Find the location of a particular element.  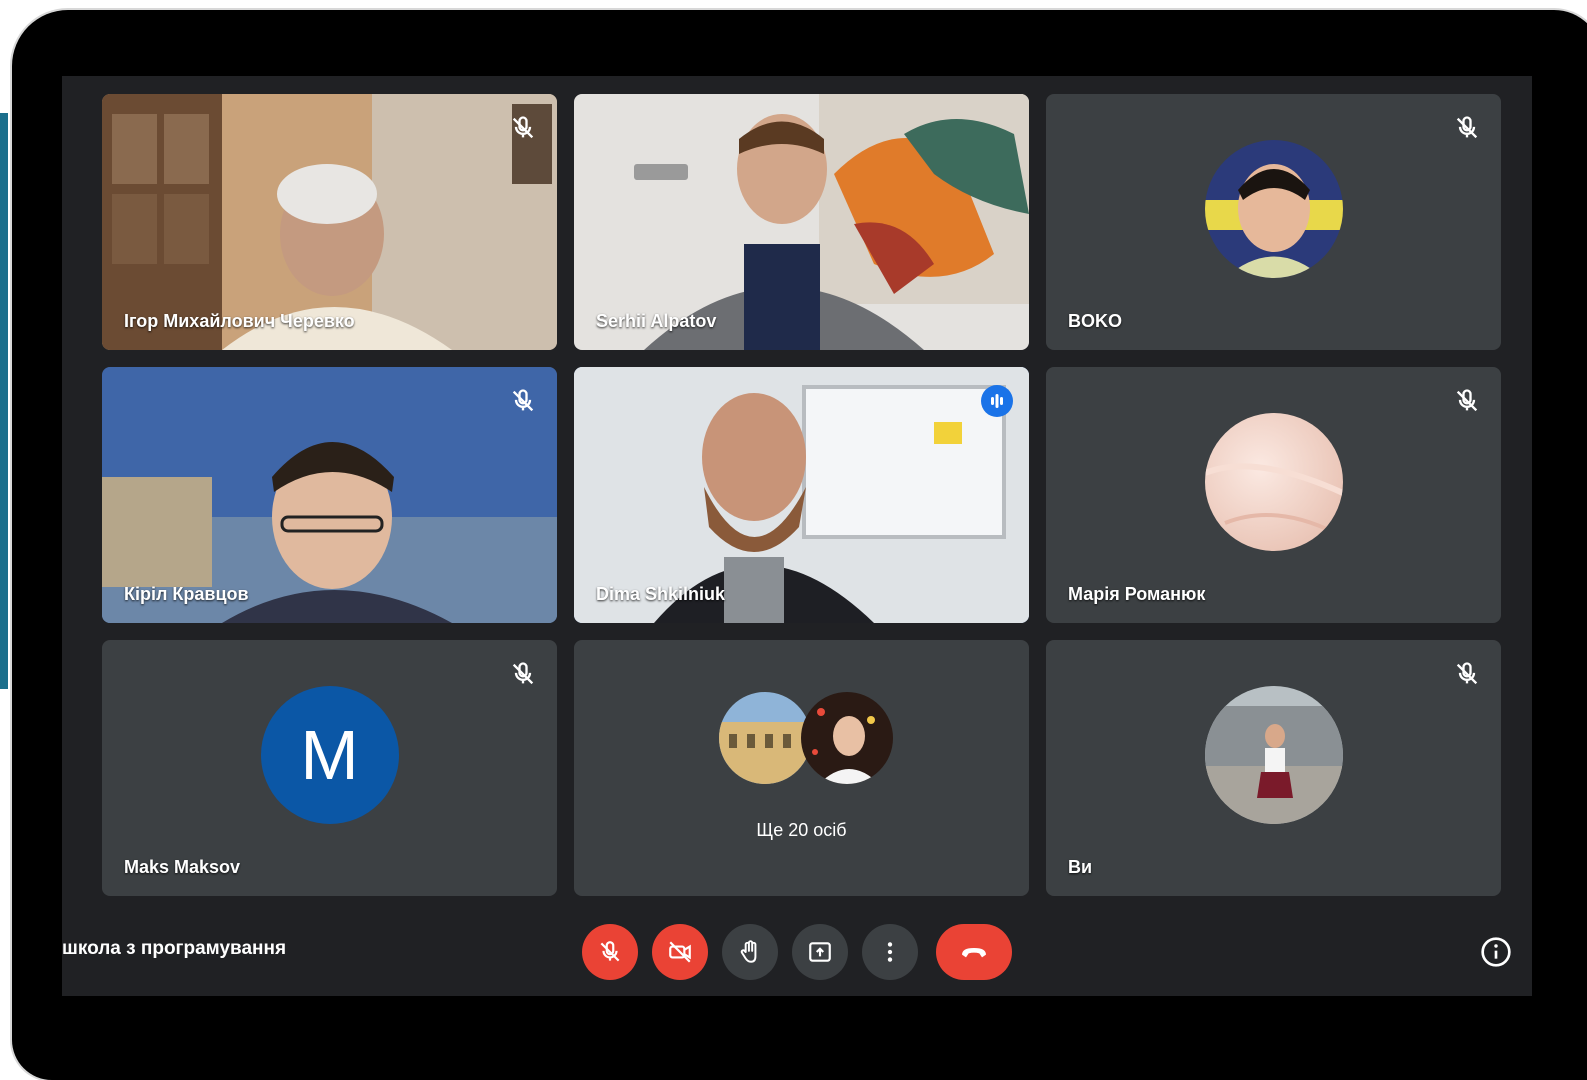

participant-tile: Ігор Михайлович Черевко is located at coordinates (329, 222).